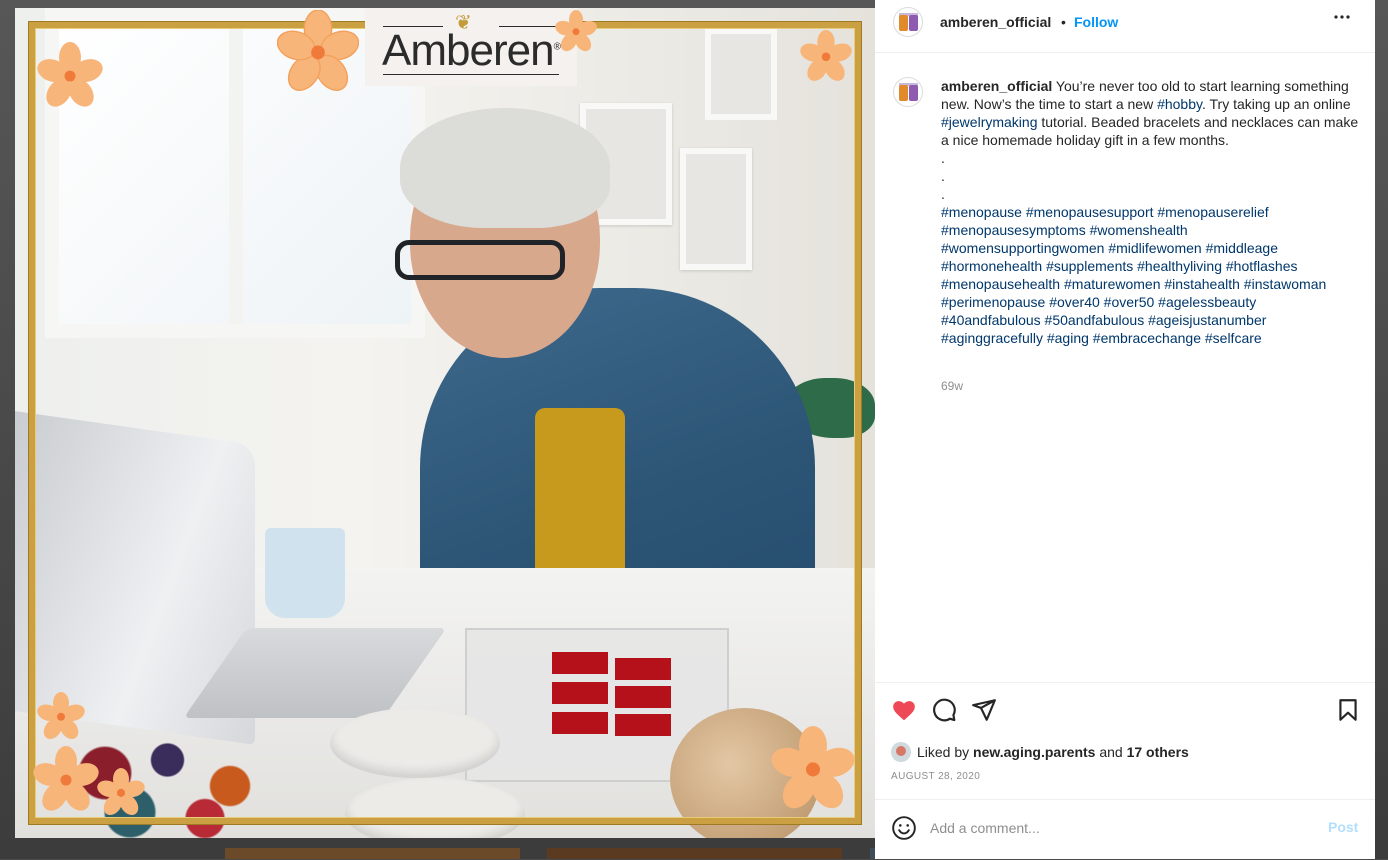 This screenshot has height=860, width=1388. I want to click on hashtag-link: #embracechange, so click(1147, 338).